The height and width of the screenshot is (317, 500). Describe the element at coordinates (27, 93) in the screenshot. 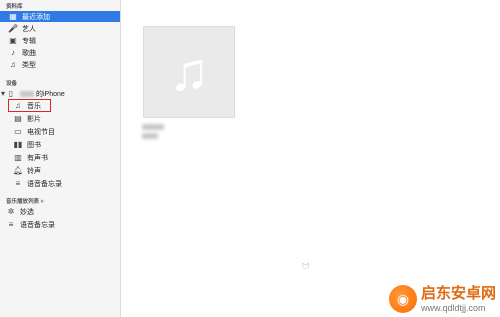

I see `device-owner-redacted` at that location.